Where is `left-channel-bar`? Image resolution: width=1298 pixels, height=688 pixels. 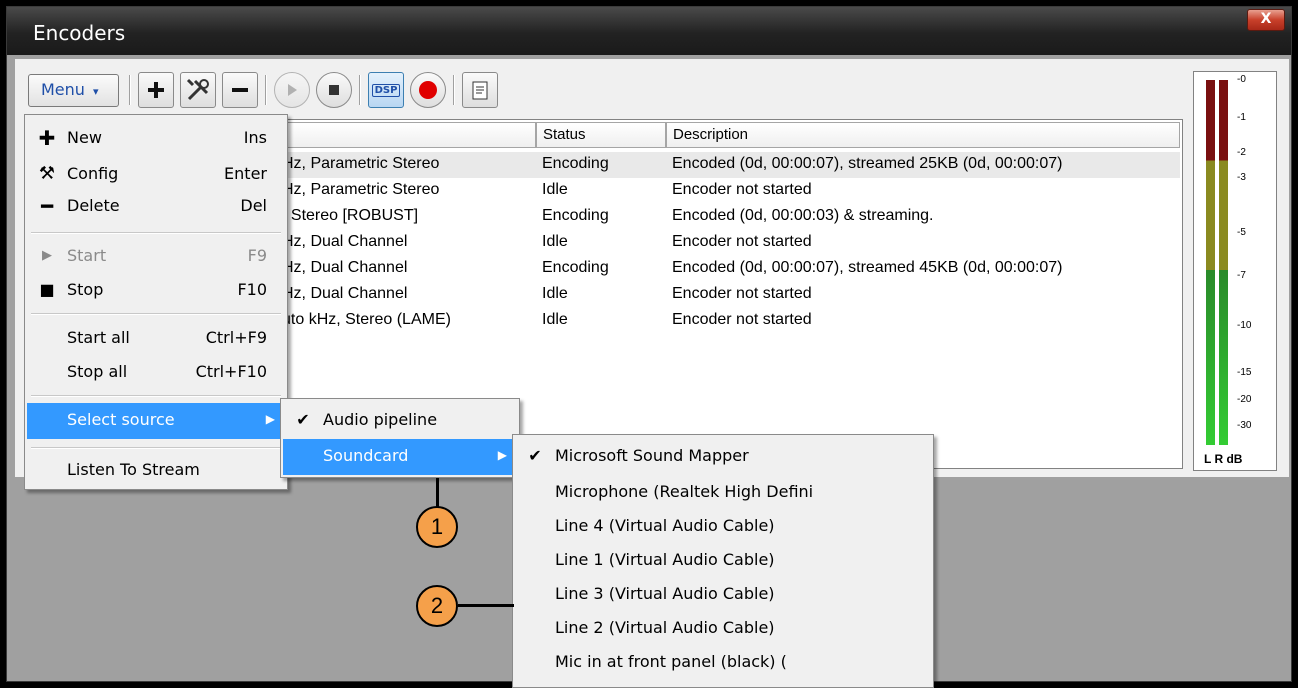
left-channel-bar is located at coordinates (1210, 262).